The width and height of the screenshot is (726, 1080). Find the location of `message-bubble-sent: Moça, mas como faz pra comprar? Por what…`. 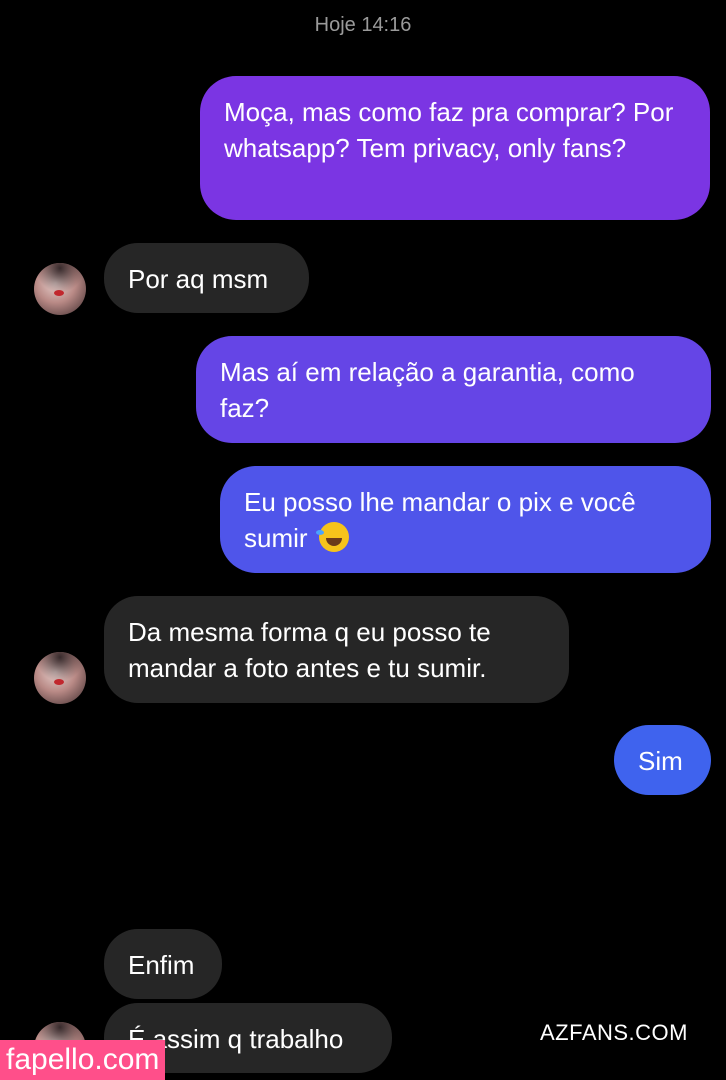

message-bubble-sent: Moça, mas como faz pra comprar? Por what… is located at coordinates (455, 148).